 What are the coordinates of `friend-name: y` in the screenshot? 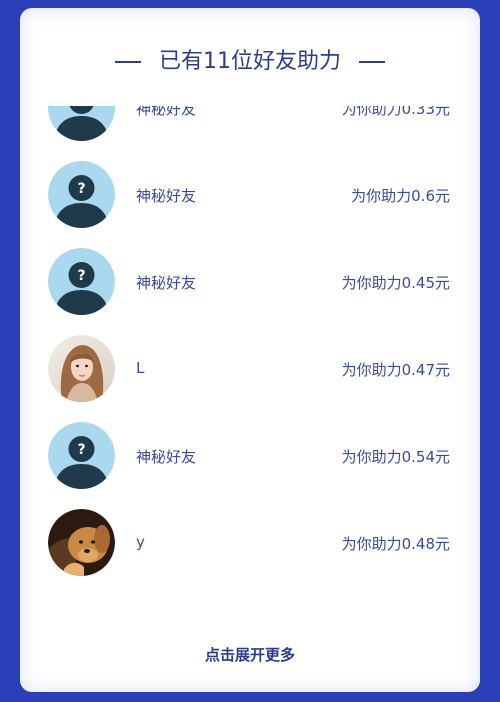 It's located at (140, 542).